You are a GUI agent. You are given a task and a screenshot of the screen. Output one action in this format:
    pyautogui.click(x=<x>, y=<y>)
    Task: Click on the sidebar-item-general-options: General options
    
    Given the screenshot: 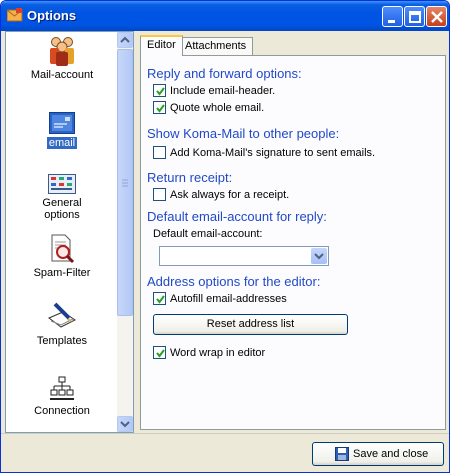 What is the action you would take?
    pyautogui.click(x=62, y=197)
    